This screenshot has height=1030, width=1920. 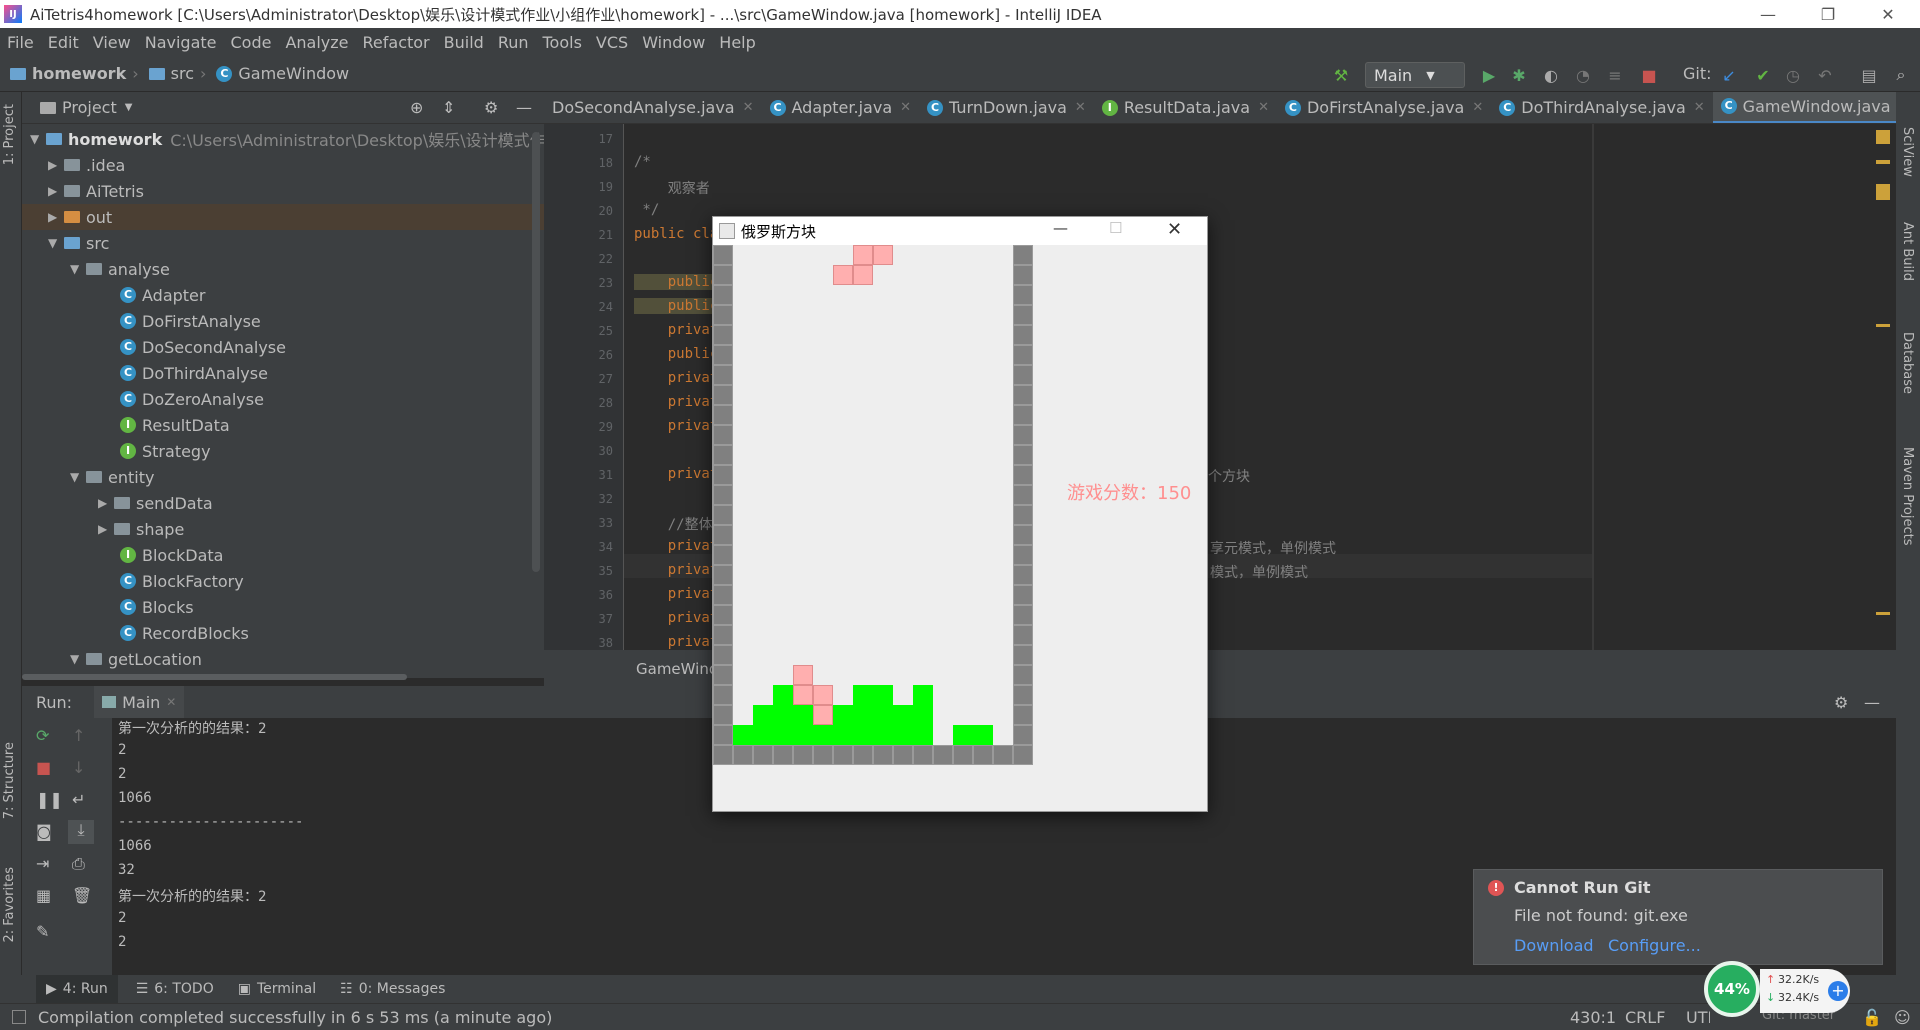 I want to click on tab-run: ▶ 4: Run, so click(x=77, y=989).